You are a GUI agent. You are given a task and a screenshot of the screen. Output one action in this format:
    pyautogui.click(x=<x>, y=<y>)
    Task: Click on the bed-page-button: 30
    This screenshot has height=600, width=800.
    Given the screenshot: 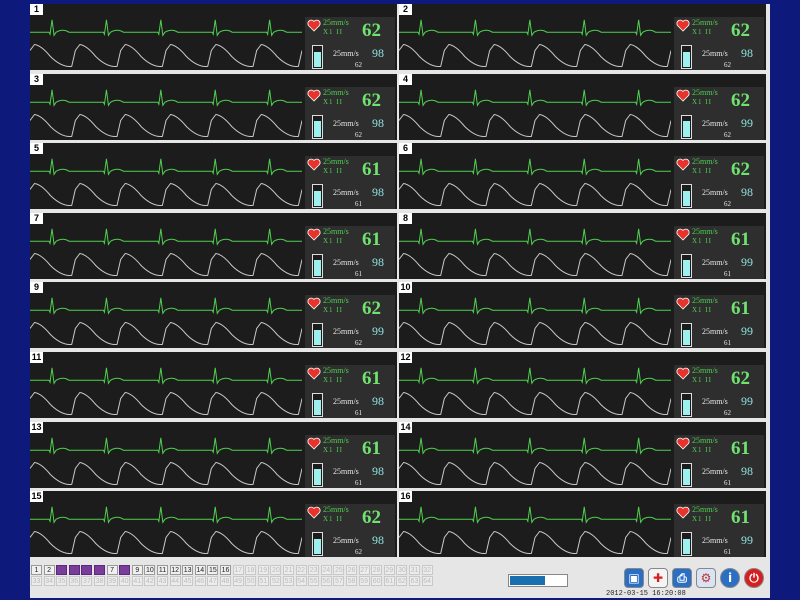 What is the action you would take?
    pyautogui.click(x=402, y=570)
    